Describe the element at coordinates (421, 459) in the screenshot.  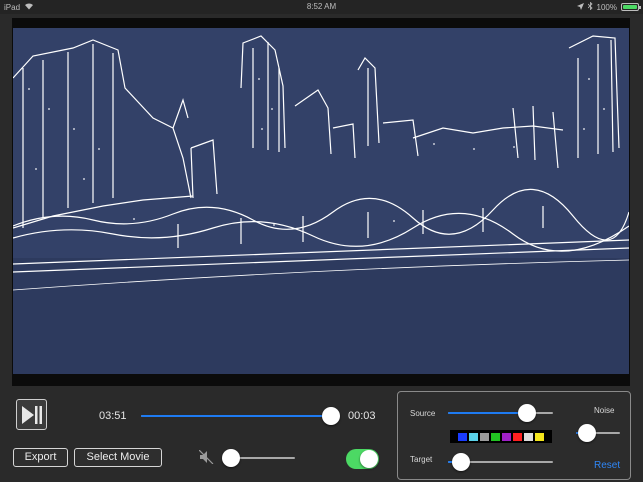
I see `target-label: Target` at that location.